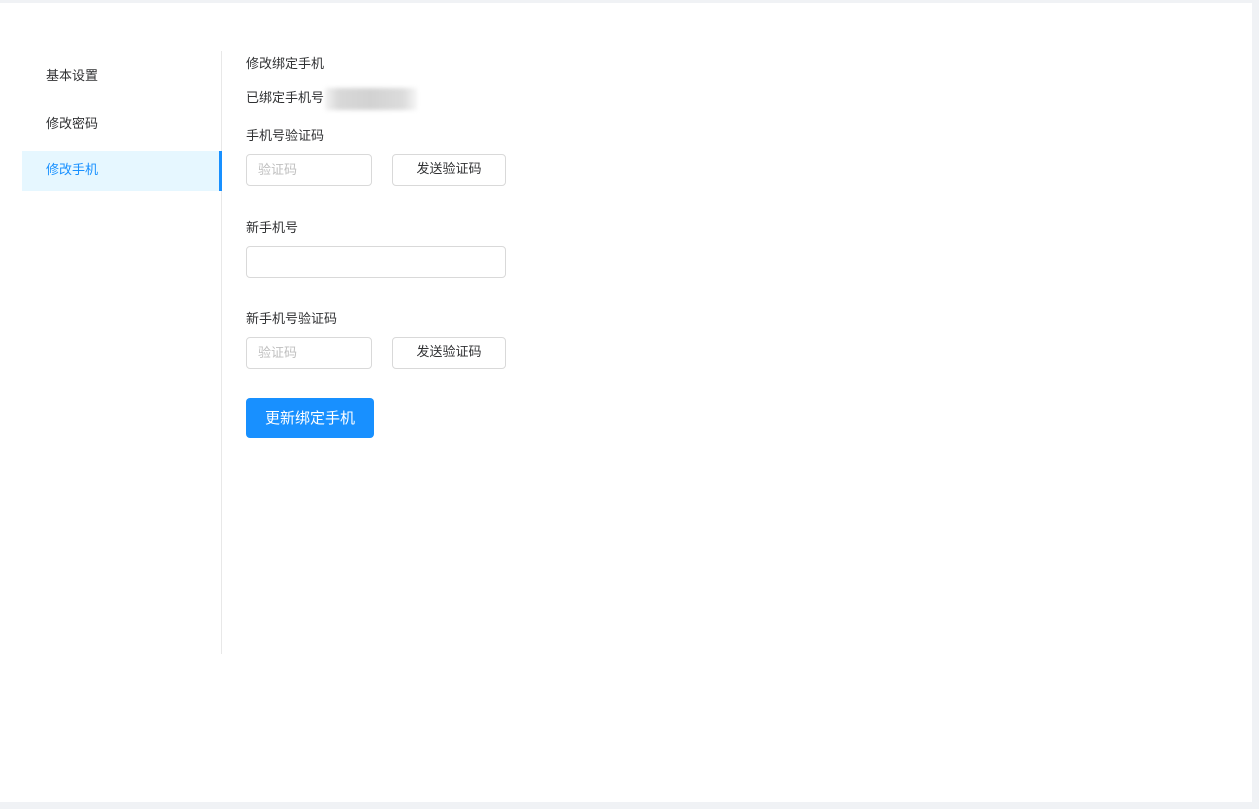 This screenshot has height=809, width=1259. What do you see at coordinates (272, 228) in the screenshot?
I see `new-phone-label: 新手机号` at bounding box center [272, 228].